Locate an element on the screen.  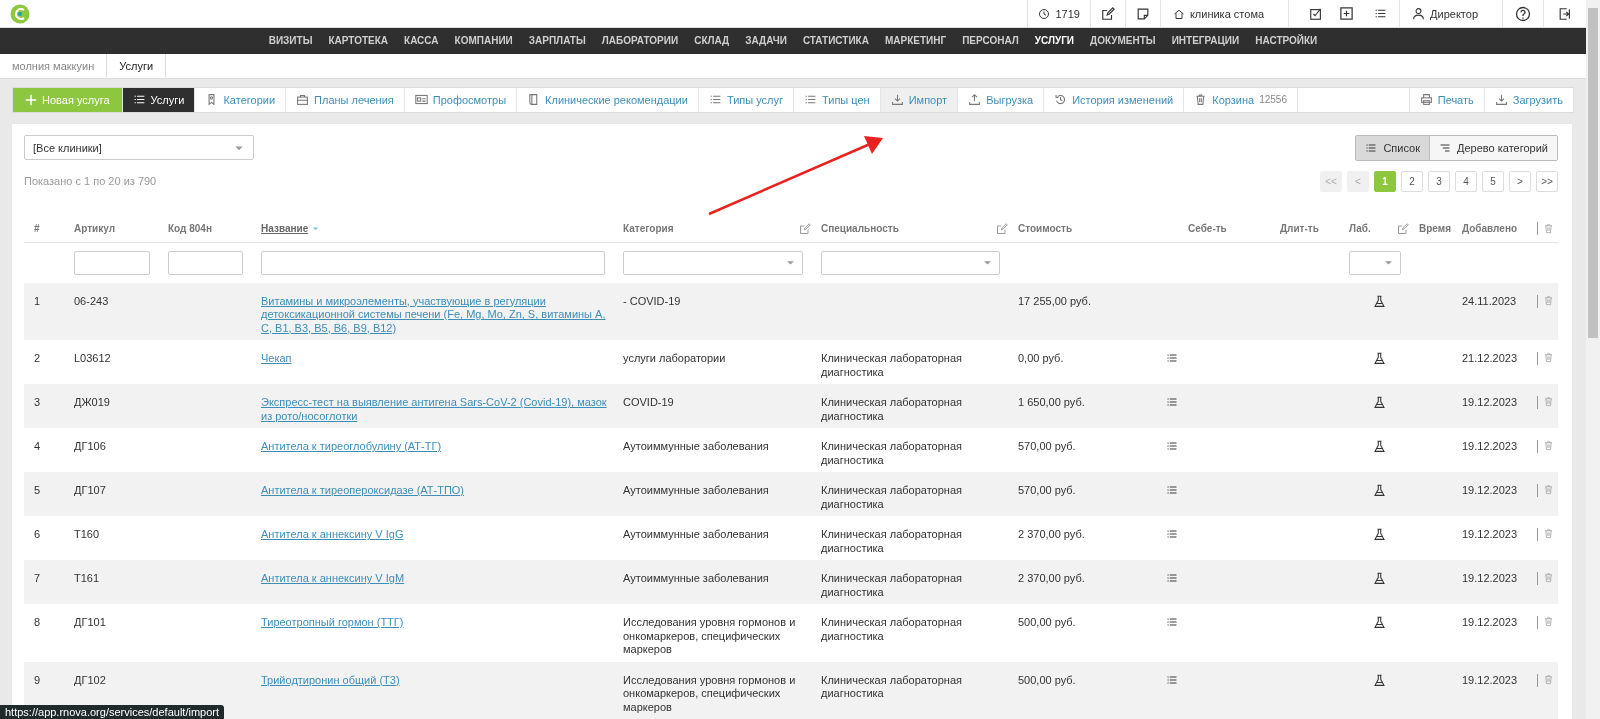
service-link: Антитела к тиреоглобулину (АТ-ТГ) is located at coordinates (437, 447).